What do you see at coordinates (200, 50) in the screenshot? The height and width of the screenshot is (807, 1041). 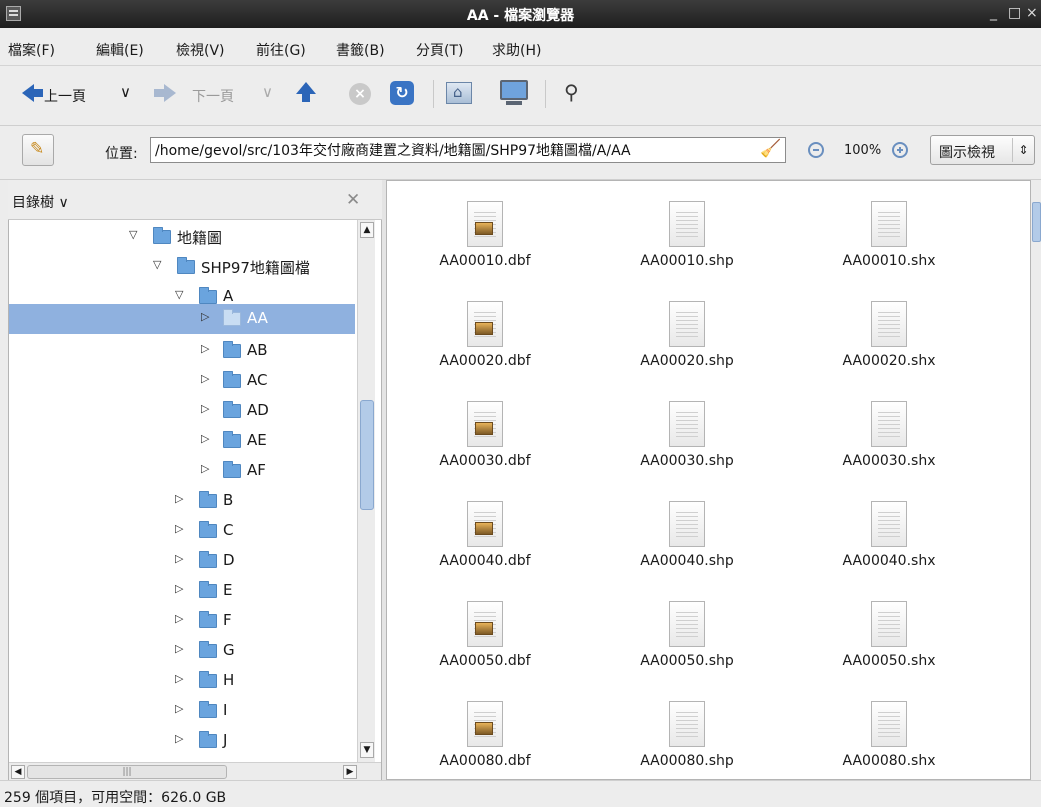 I see `menu-view: 檢視(V)` at bounding box center [200, 50].